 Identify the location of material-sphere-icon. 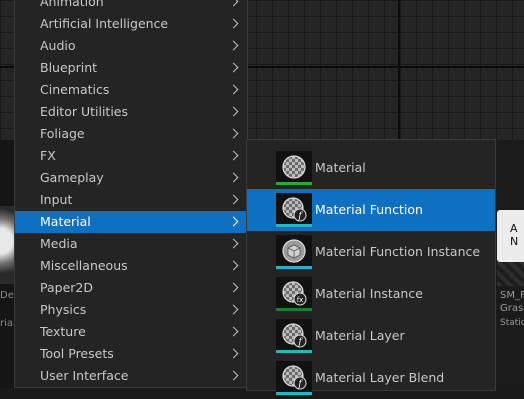
(294, 168).